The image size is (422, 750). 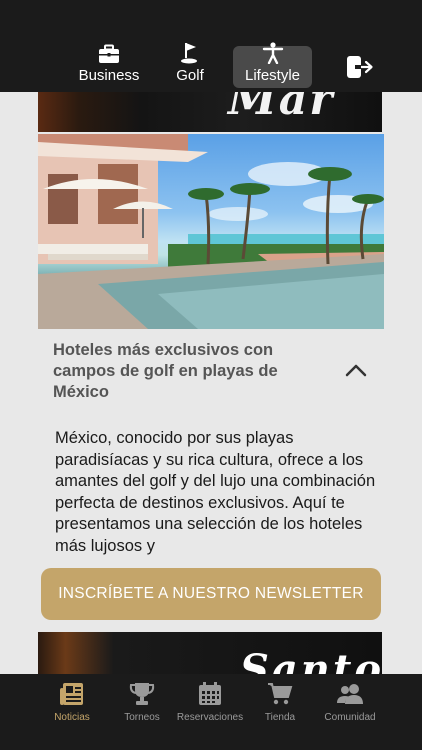 I want to click on nav-label: Torneos, so click(x=142, y=717).